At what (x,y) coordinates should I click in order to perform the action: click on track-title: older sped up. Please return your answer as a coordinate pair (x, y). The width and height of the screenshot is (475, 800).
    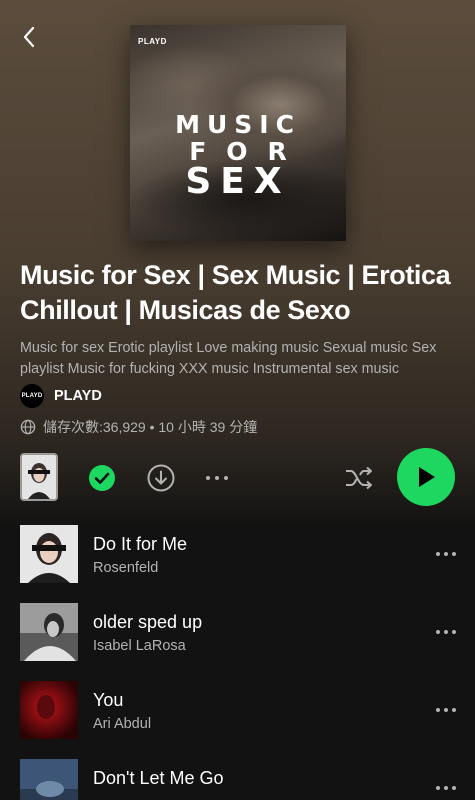
    Looking at the image, I should click on (148, 622).